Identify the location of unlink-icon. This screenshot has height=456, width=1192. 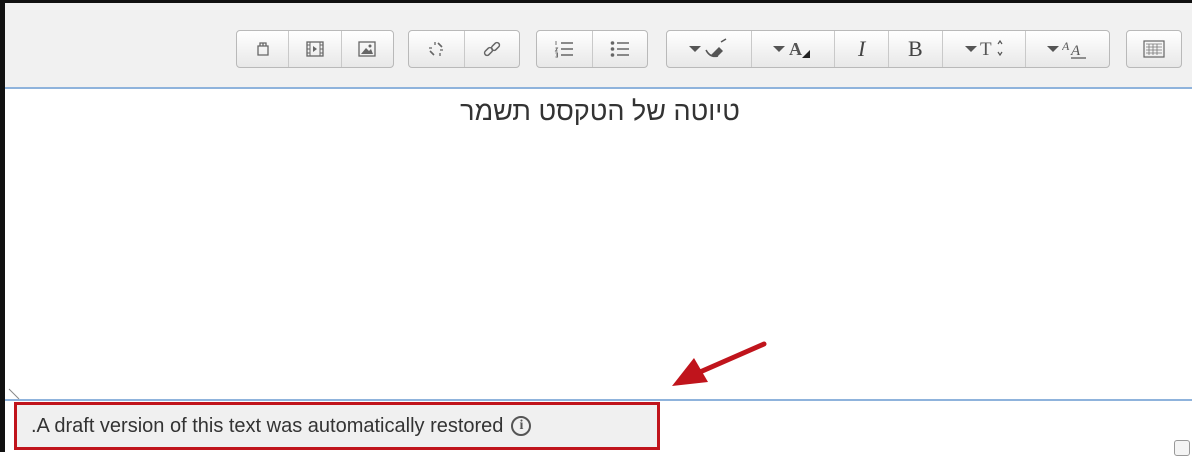
(436, 49).